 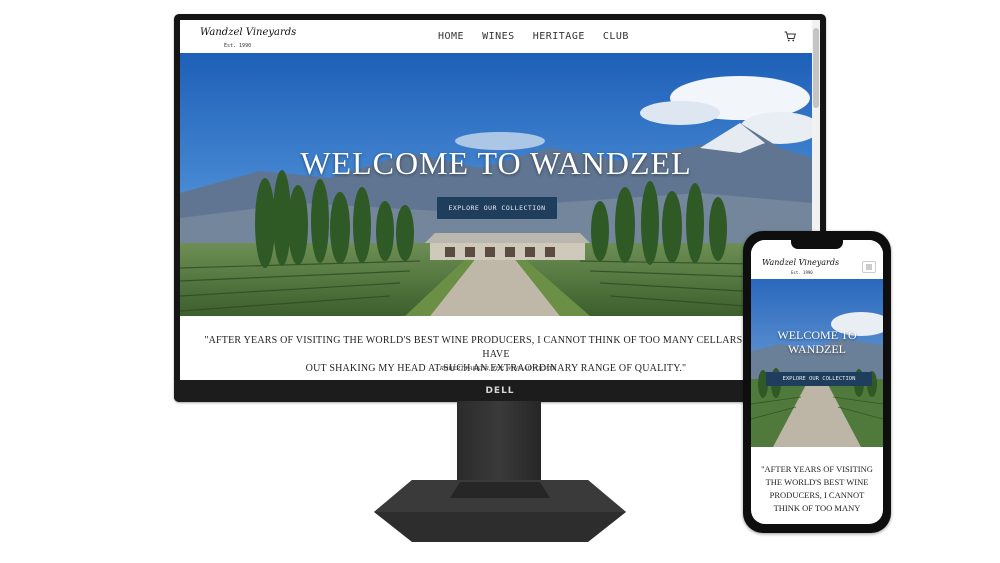 I want to click on dell-logo: DELL, so click(x=500, y=391).